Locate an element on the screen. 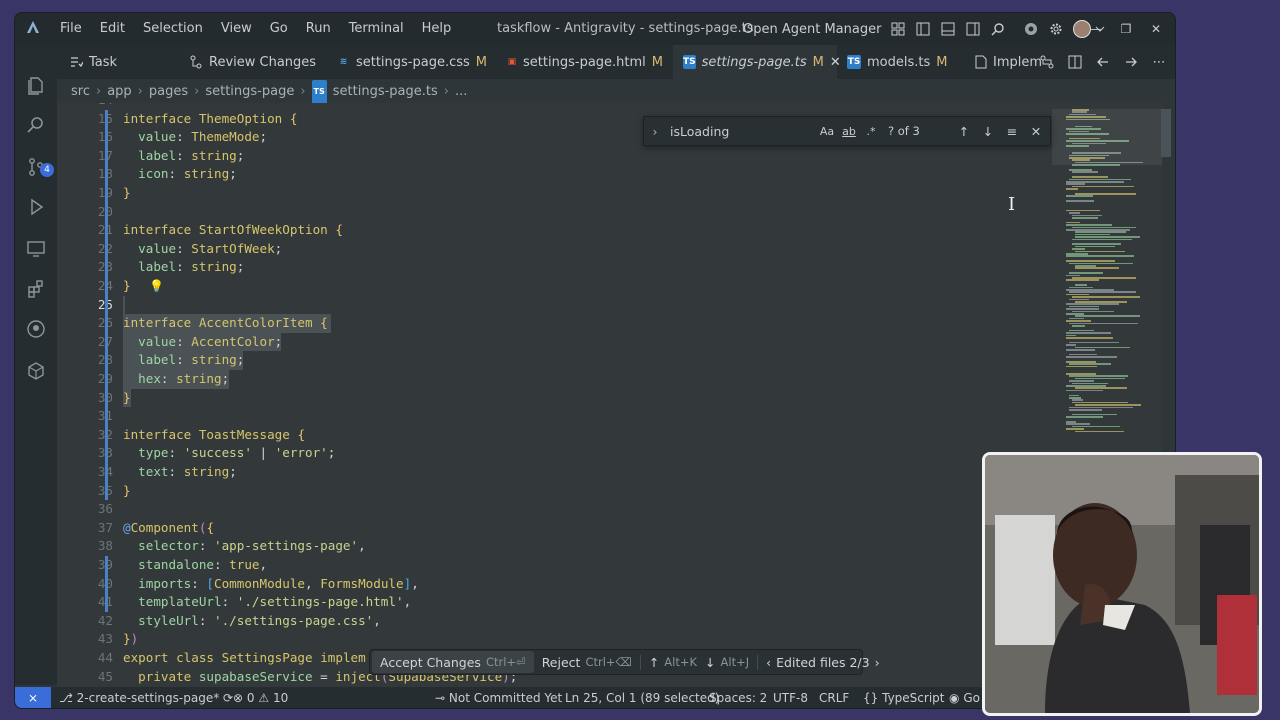 This screenshot has width=1280, height=720. toggle-sidebar-icon is located at coordinates (923, 29).